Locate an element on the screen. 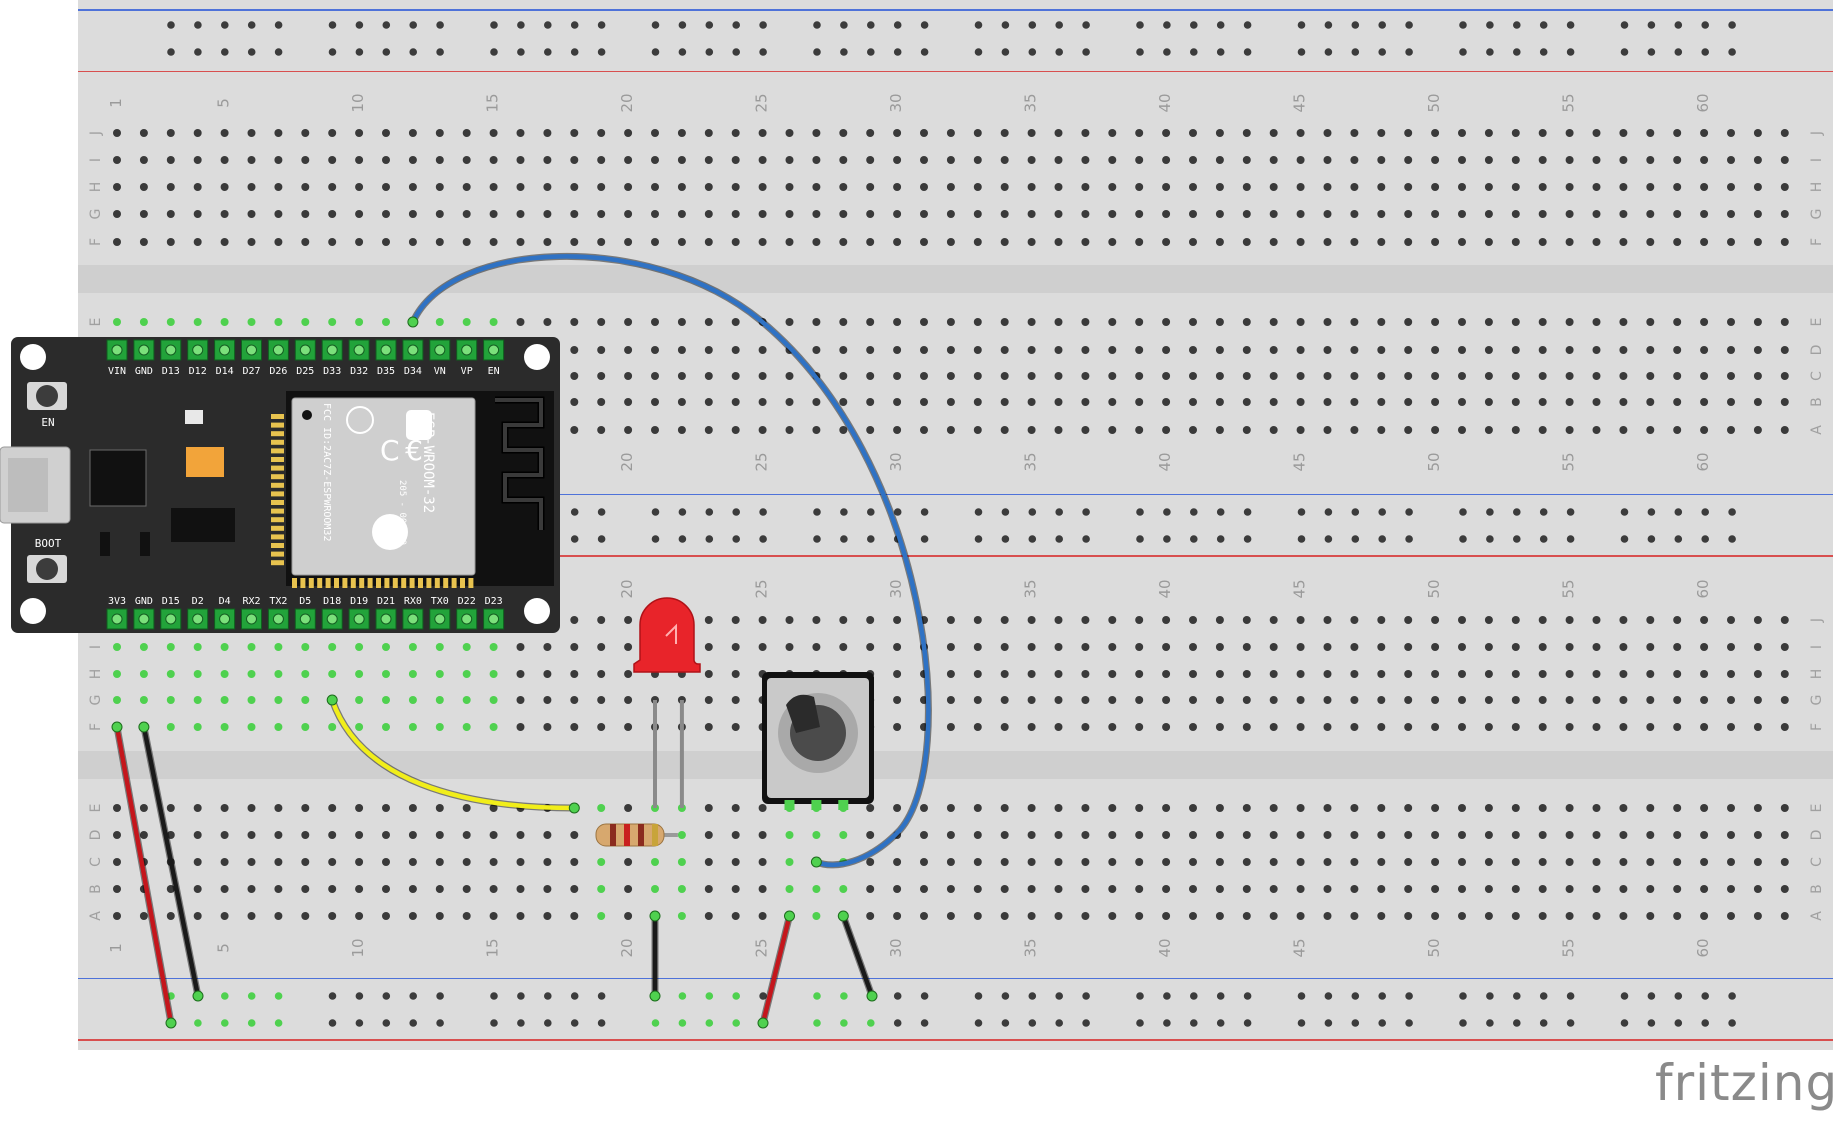  wire-end is located at coordinates (198, 996).